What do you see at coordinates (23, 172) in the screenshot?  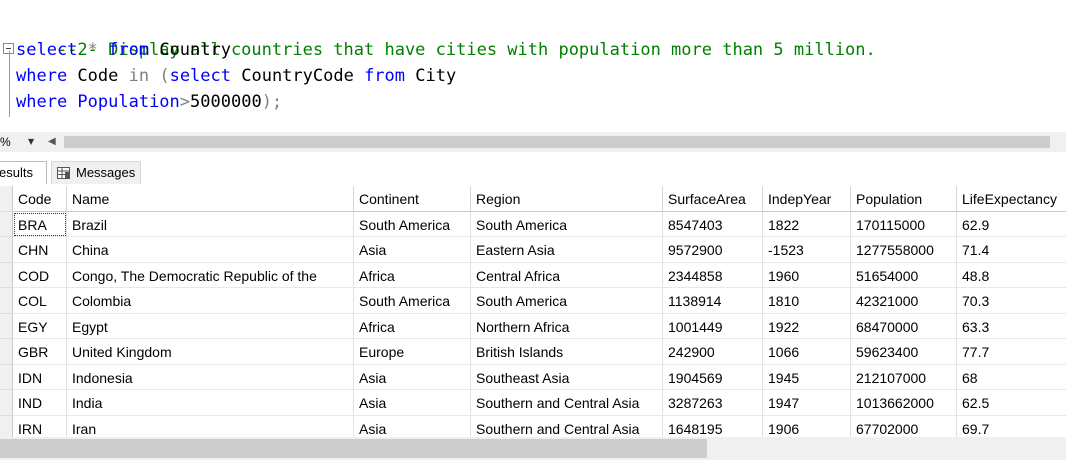 I see `tab-results: esults` at bounding box center [23, 172].